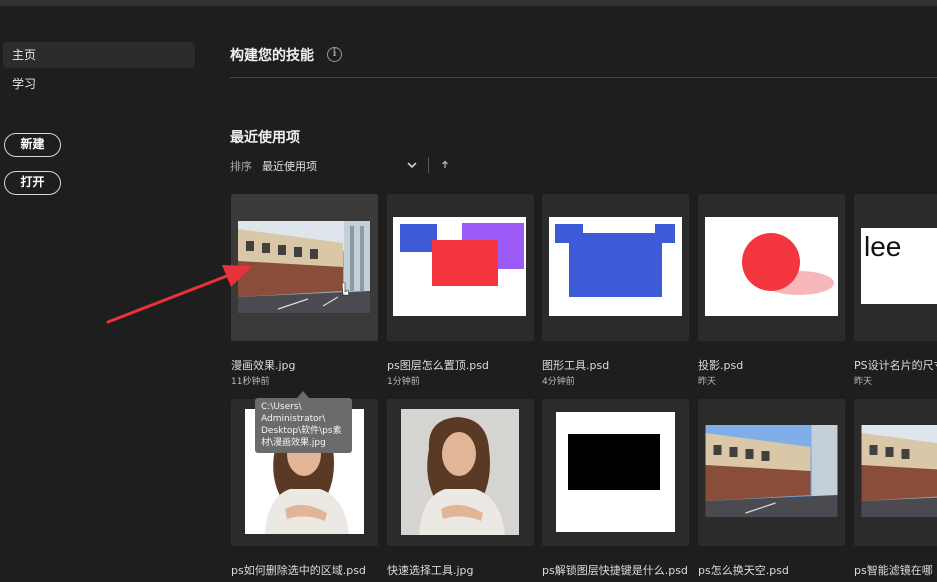  Describe the element at coordinates (281, 407) in the screenshot. I see `tooltip-line: C:\Users\` at that location.